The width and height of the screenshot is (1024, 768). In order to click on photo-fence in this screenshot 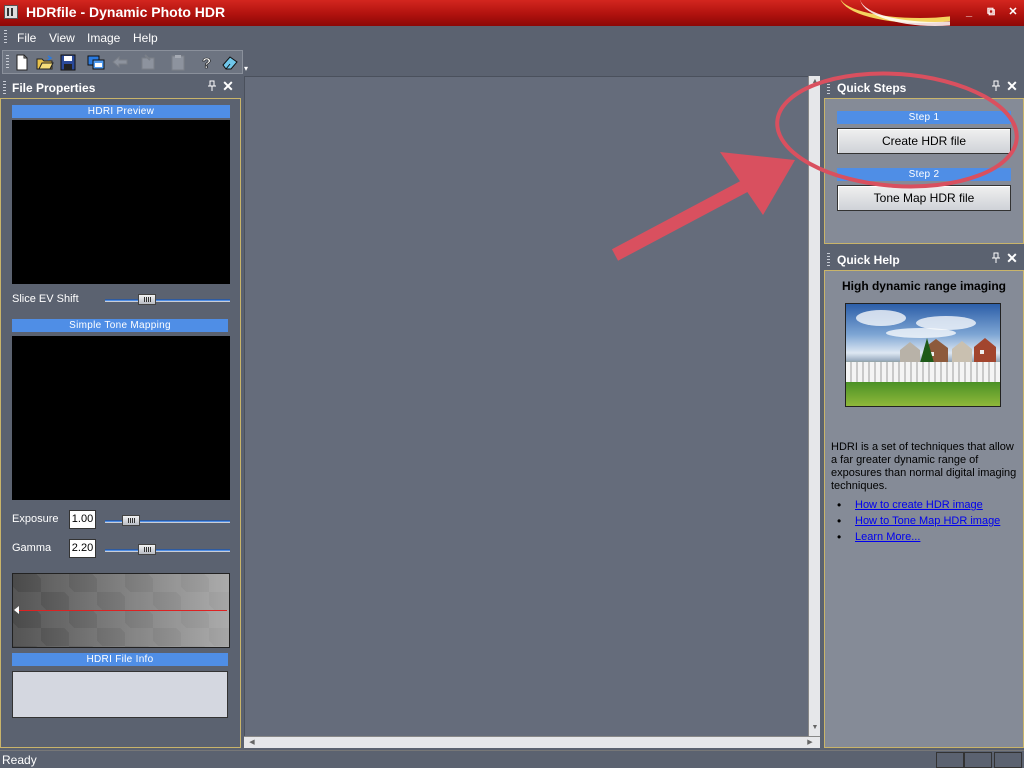, I will do `click(923, 372)`.